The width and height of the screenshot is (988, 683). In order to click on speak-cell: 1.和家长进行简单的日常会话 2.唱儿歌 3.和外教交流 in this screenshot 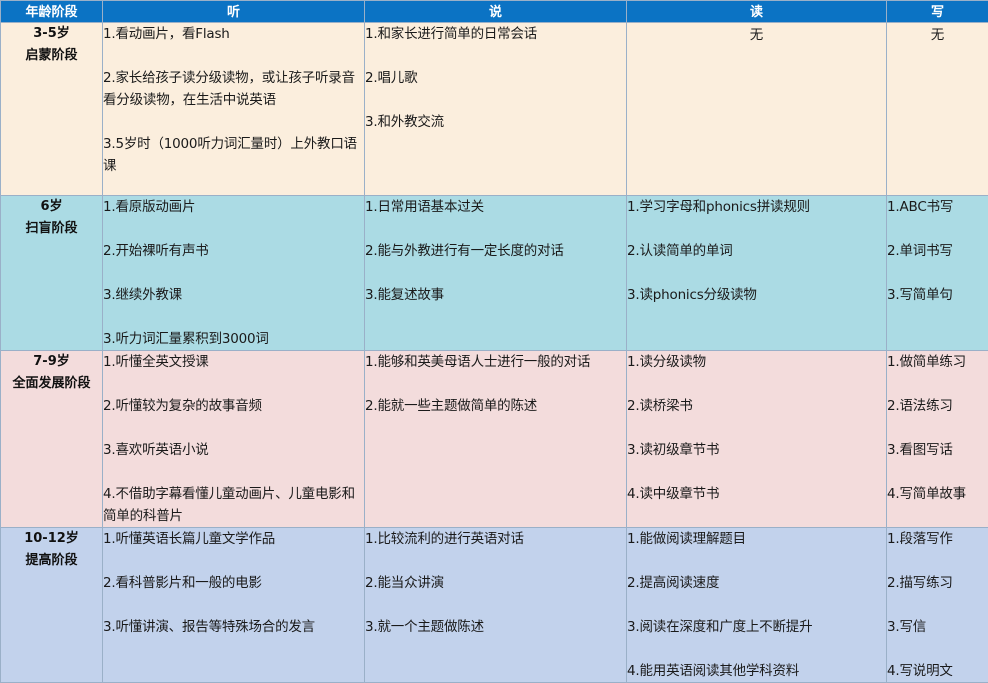, I will do `click(496, 109)`.